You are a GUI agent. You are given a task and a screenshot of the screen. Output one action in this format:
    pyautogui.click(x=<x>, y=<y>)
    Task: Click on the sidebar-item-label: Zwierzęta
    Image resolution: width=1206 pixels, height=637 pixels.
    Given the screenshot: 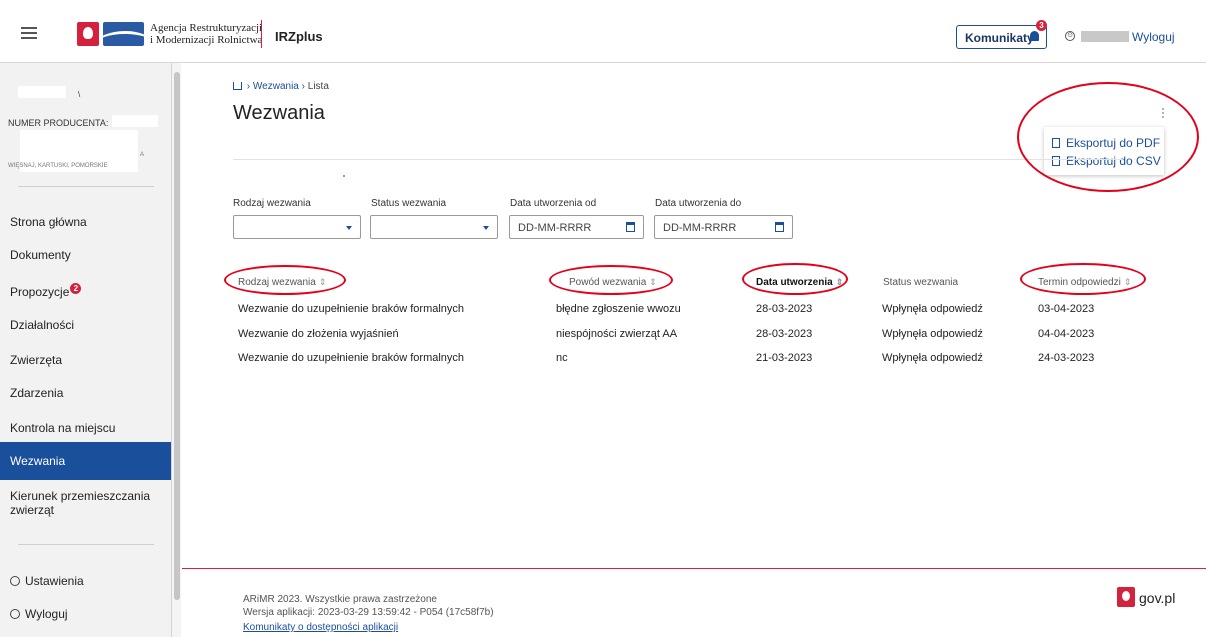 What is the action you would take?
    pyautogui.click(x=36, y=360)
    